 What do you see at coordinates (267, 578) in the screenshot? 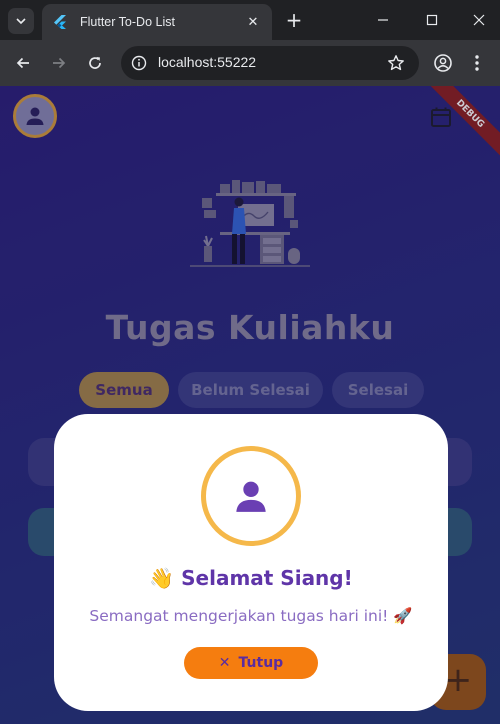
I see `greeting-text: Selamat Siang!` at bounding box center [267, 578].